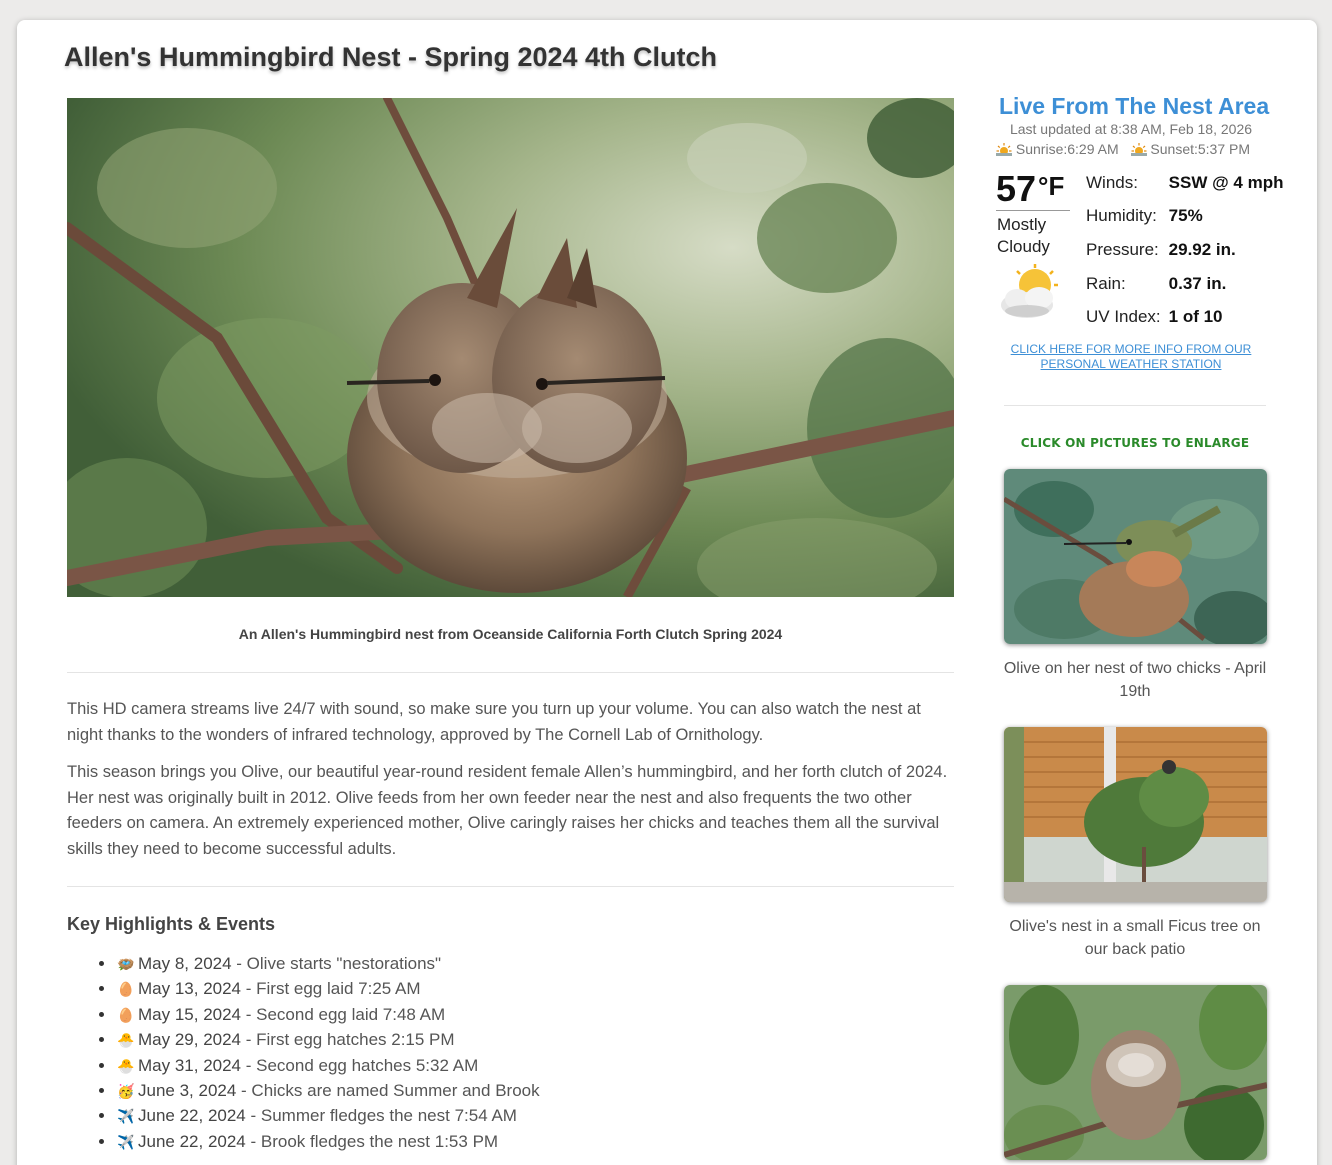 The height and width of the screenshot is (1165, 1332). Describe the element at coordinates (1004, 149) in the screenshot. I see `sunrise-icon` at that location.